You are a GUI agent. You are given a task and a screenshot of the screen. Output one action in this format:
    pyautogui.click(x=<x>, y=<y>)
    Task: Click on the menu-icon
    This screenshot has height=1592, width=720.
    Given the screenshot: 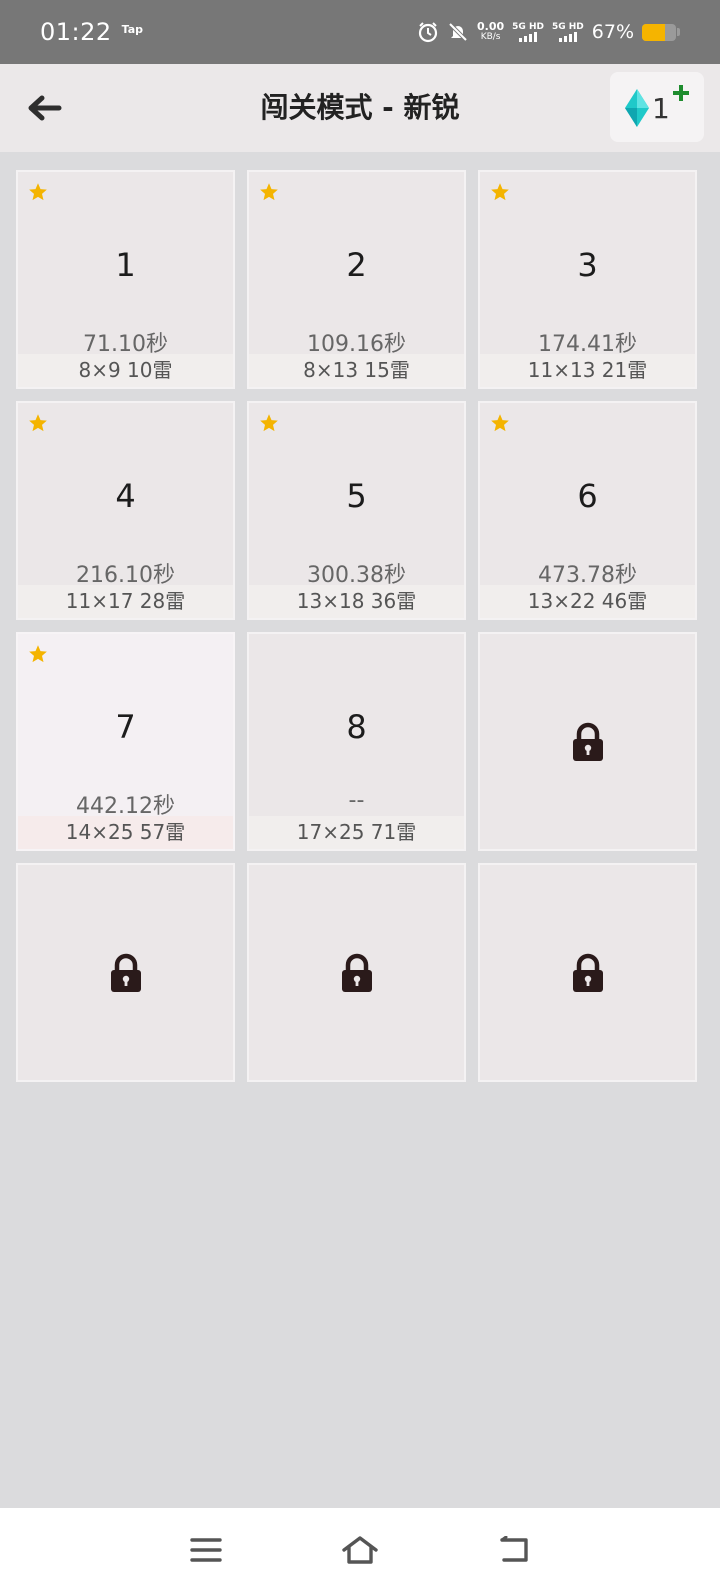 What is the action you would take?
    pyautogui.click(x=206, y=1550)
    